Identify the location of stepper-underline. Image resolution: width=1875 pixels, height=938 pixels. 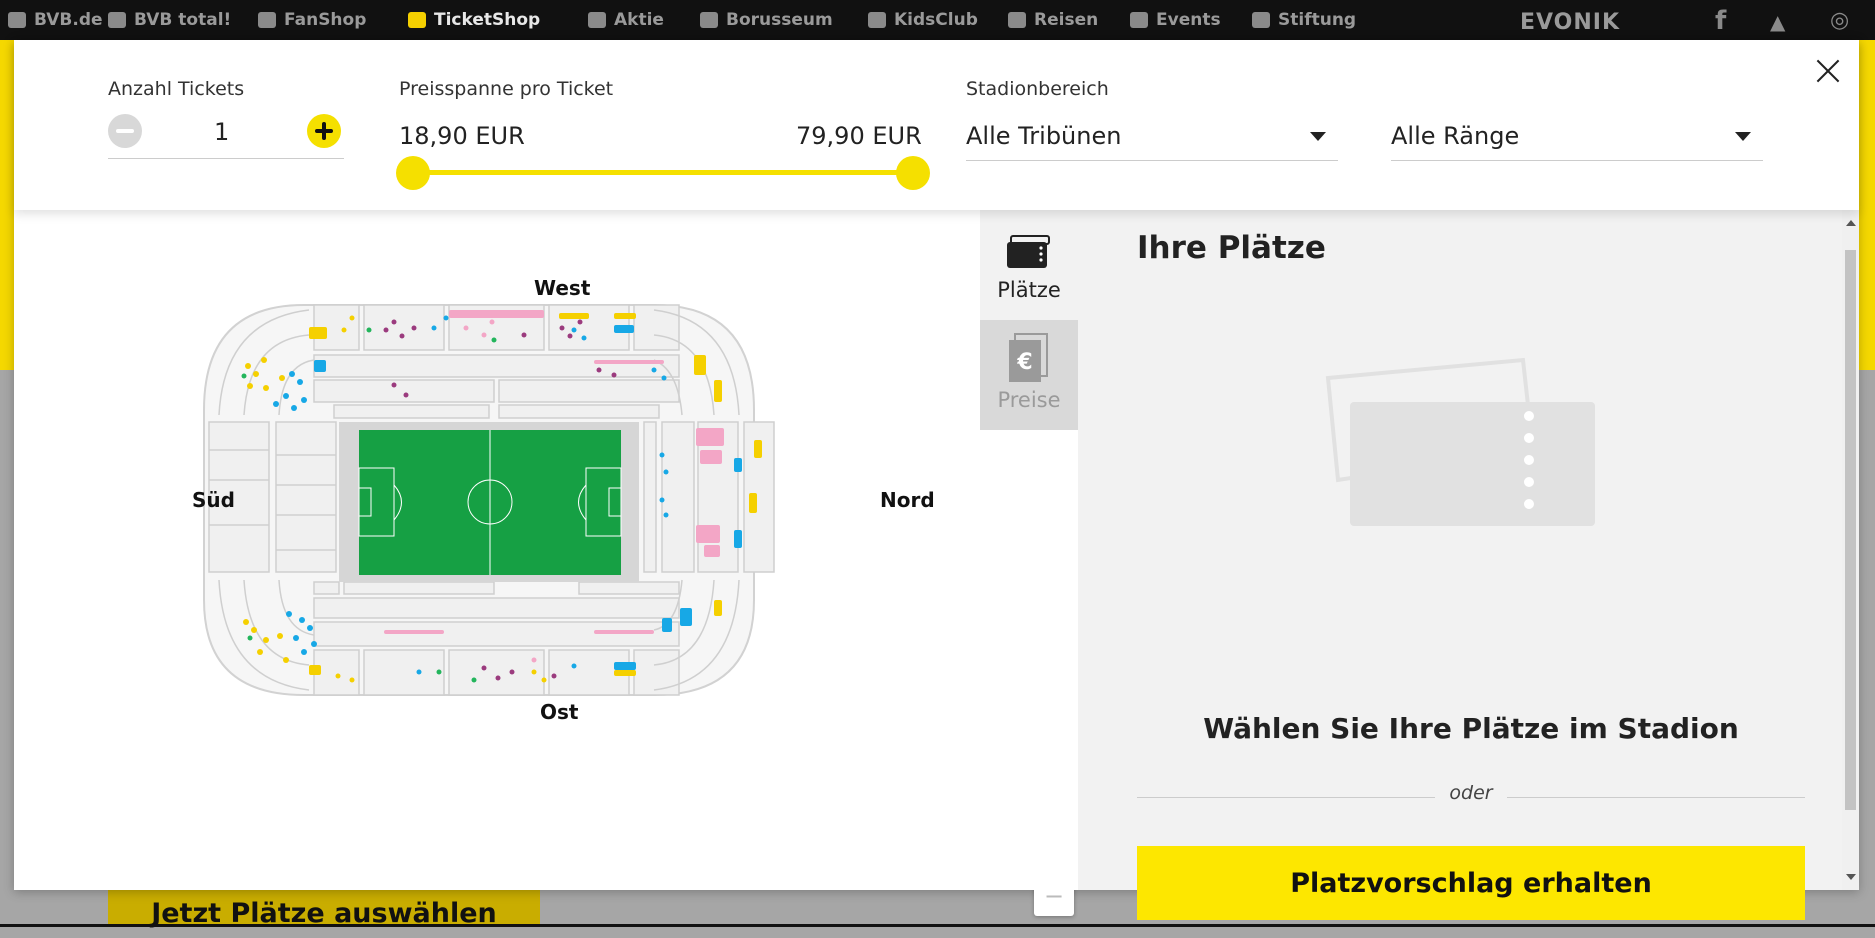
(226, 158).